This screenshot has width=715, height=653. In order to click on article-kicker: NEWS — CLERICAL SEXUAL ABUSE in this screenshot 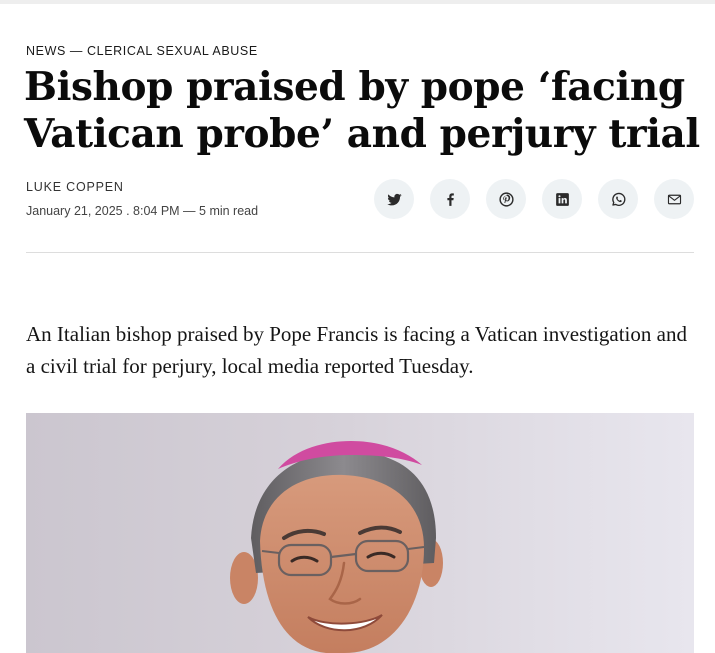, I will do `click(142, 51)`.